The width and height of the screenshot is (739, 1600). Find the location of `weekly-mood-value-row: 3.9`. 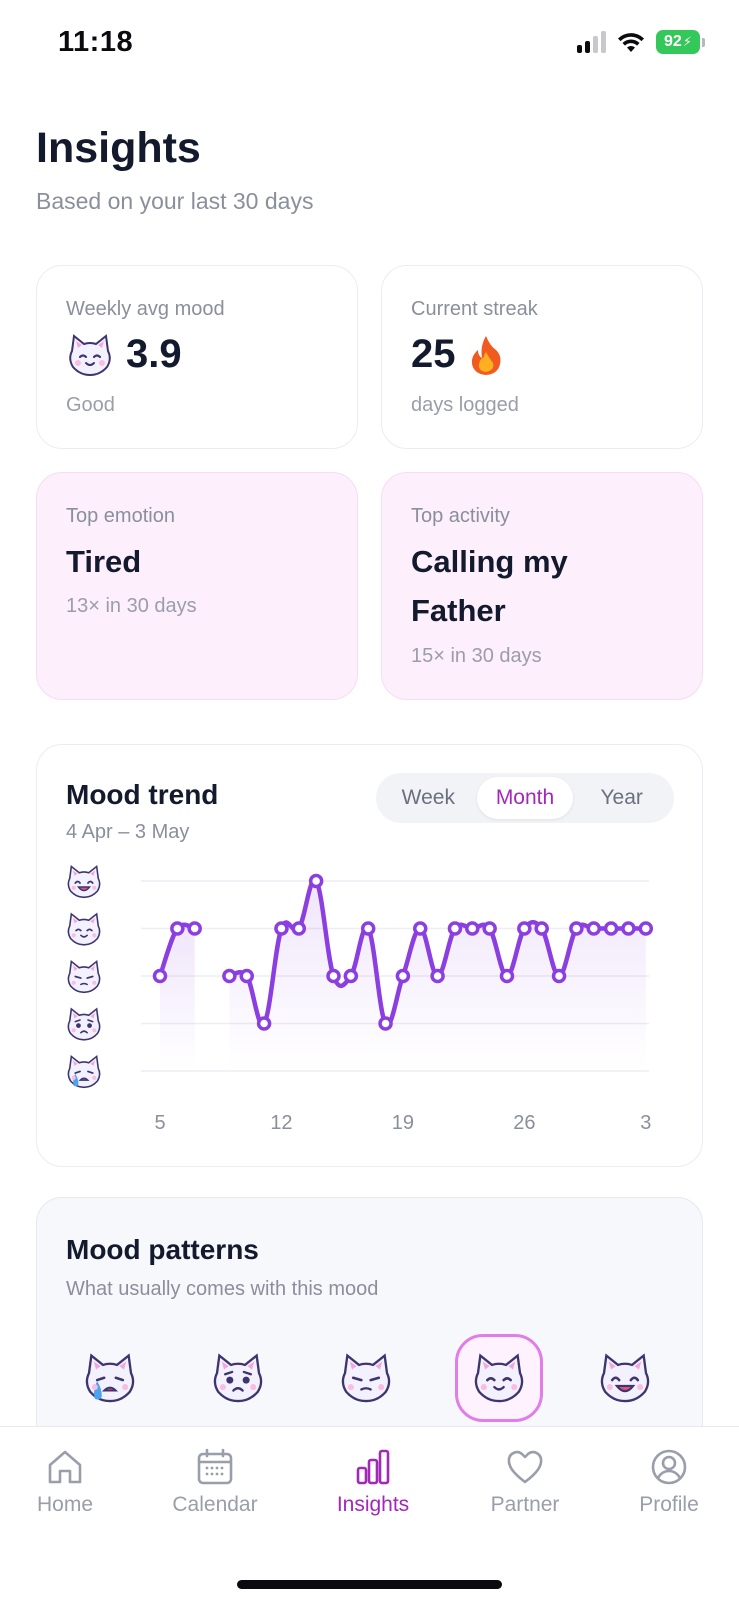

weekly-mood-value-row: 3.9 is located at coordinates (124, 354).